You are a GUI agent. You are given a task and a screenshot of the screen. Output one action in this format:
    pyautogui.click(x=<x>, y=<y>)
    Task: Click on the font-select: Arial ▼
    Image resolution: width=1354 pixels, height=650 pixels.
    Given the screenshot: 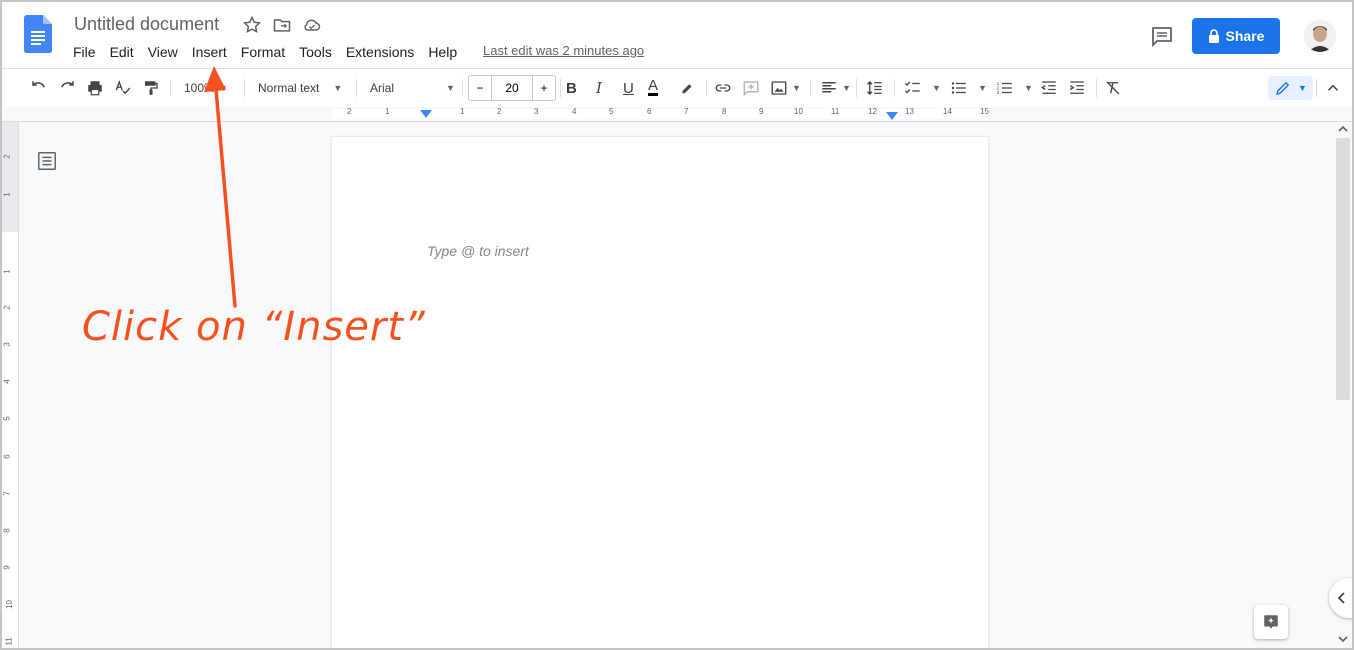 What is the action you would take?
    pyautogui.click(x=412, y=88)
    